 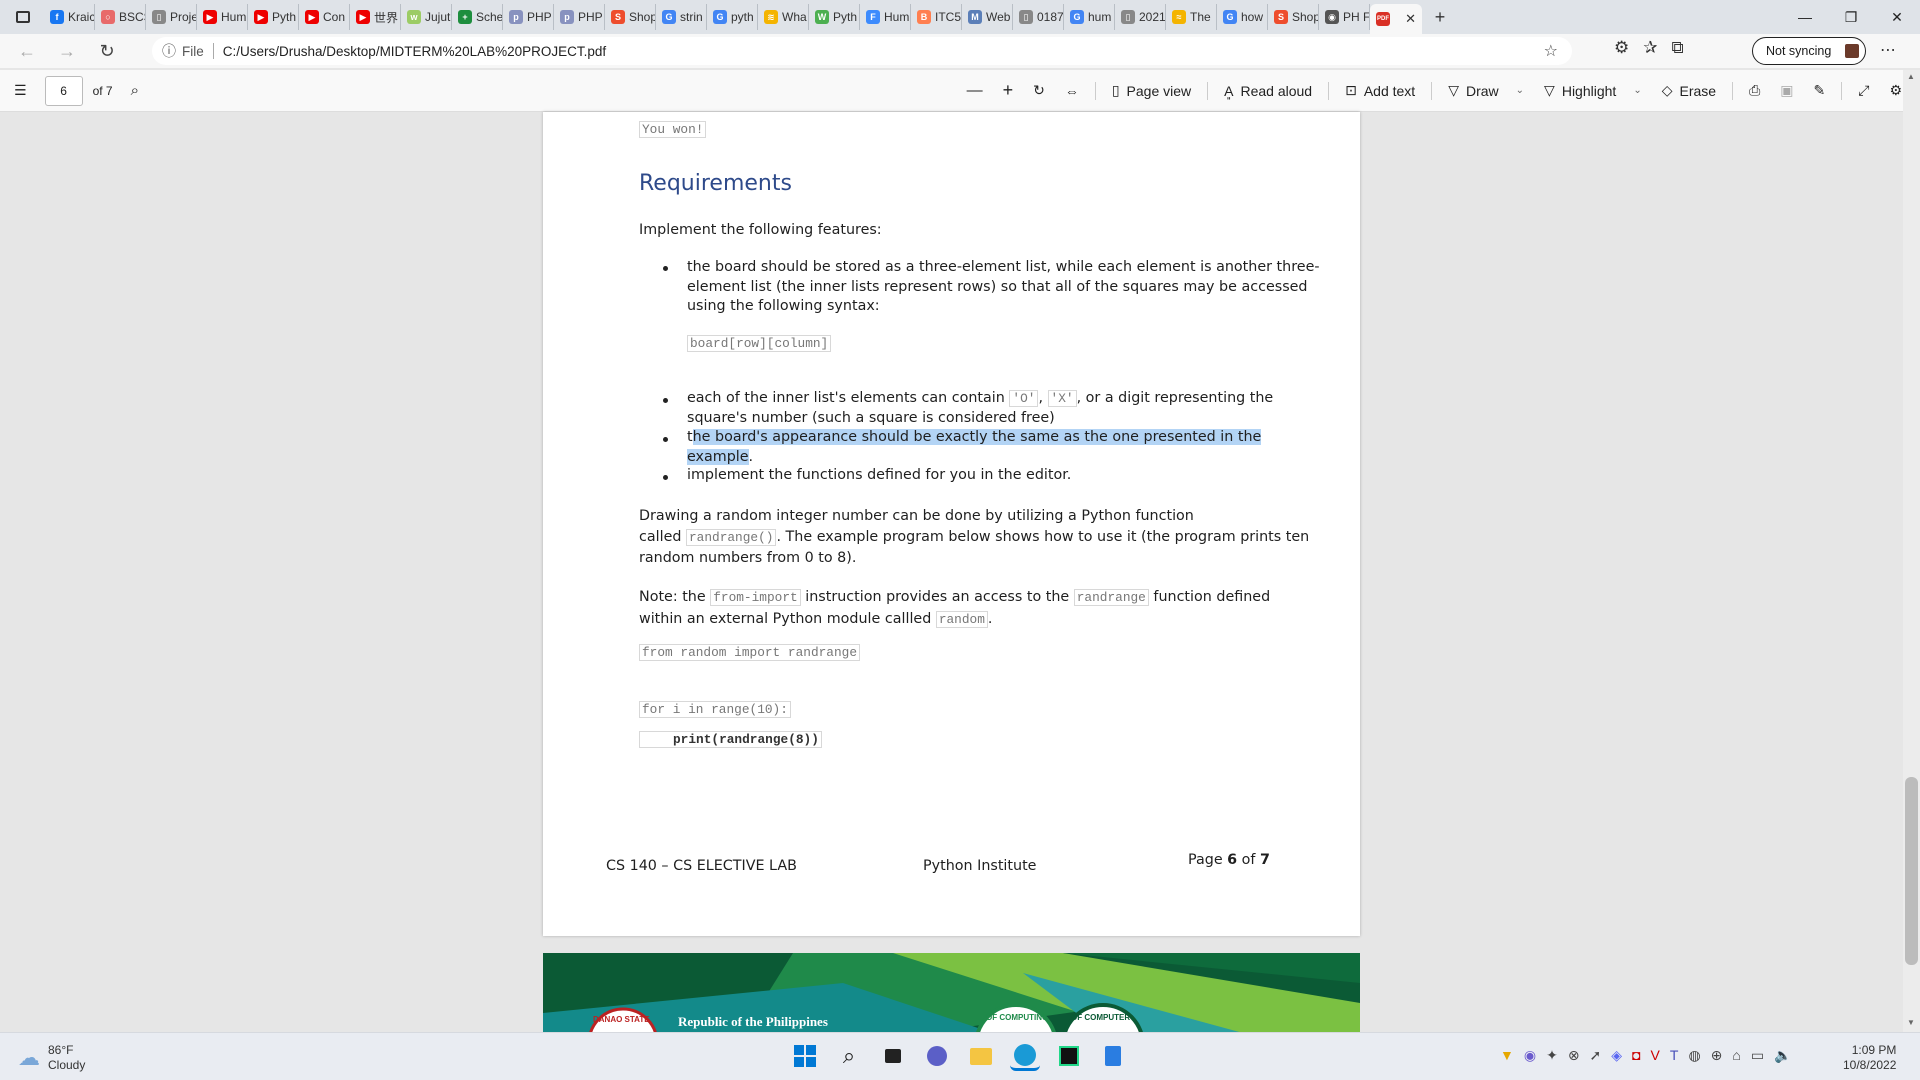 What do you see at coordinates (975, 91) in the screenshot?
I see `zoom-out-button: —` at bounding box center [975, 91].